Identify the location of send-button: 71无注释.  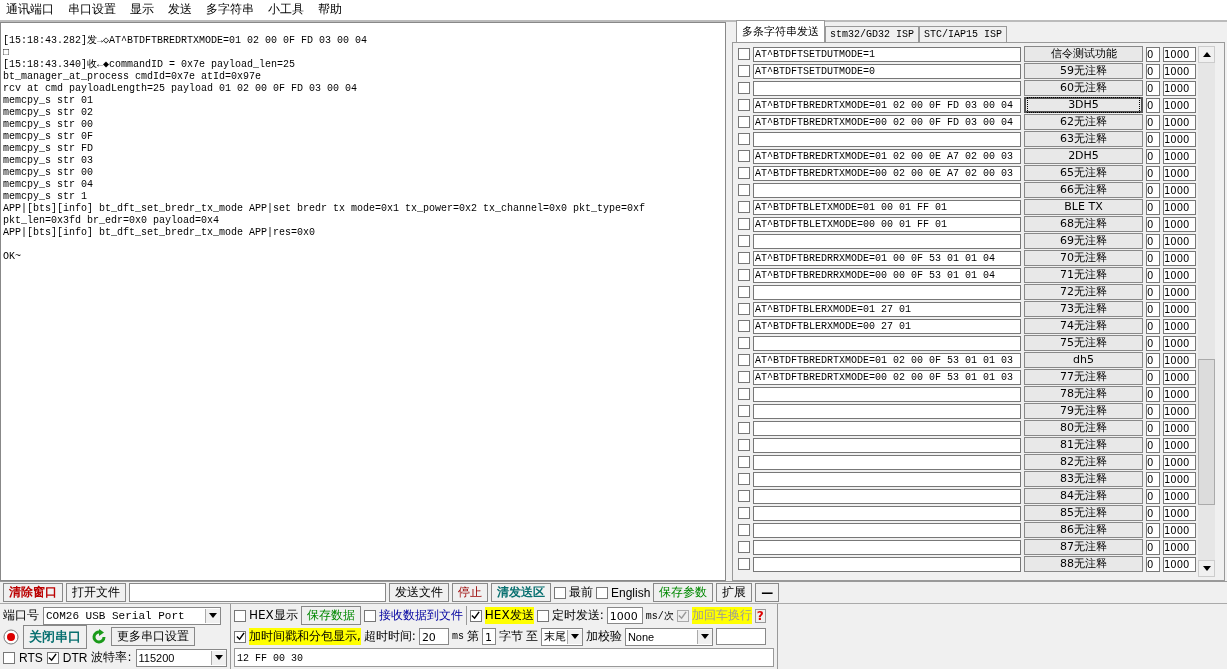
(1083, 275).